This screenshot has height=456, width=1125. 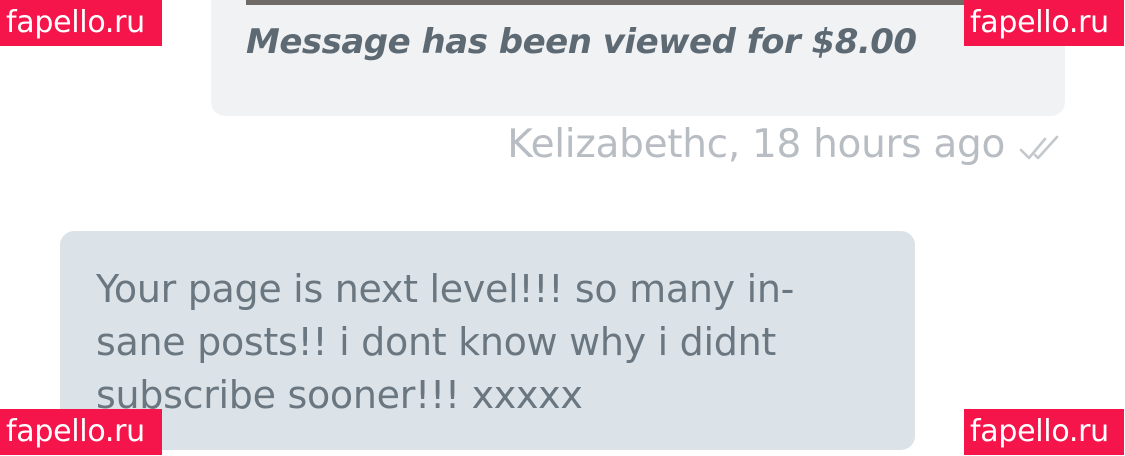 What do you see at coordinates (656, 2) in the screenshot?
I see `media-preview` at bounding box center [656, 2].